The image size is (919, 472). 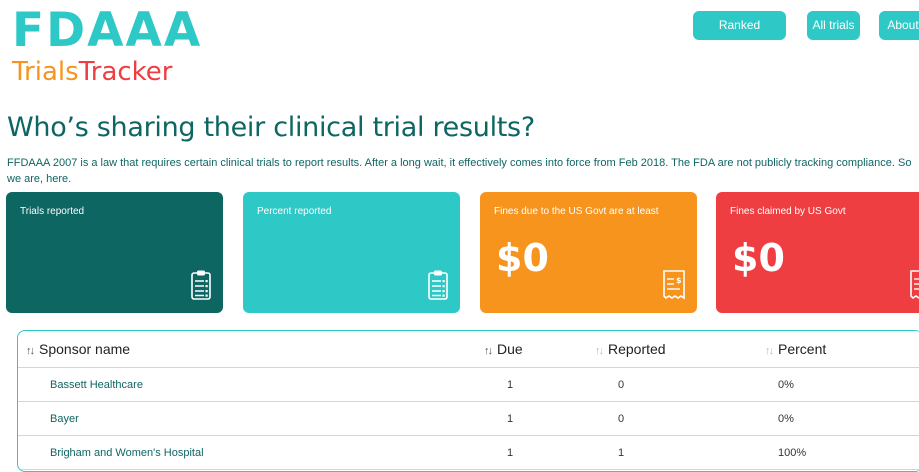 What do you see at coordinates (538, 349) in the screenshot?
I see `column-header-due: ↑↓ Due` at bounding box center [538, 349].